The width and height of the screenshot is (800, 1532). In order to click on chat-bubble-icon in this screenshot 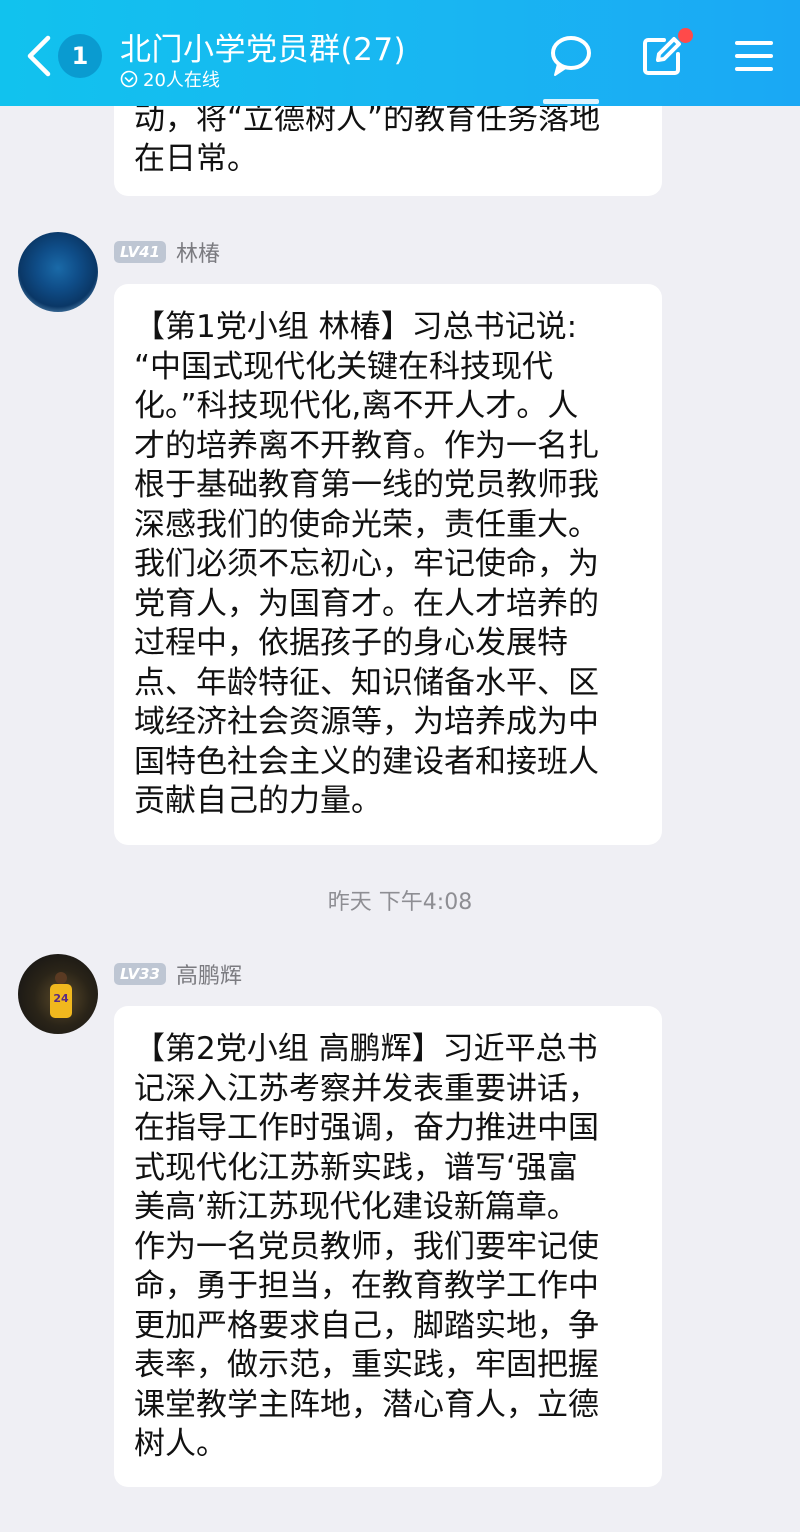, I will do `click(571, 56)`.